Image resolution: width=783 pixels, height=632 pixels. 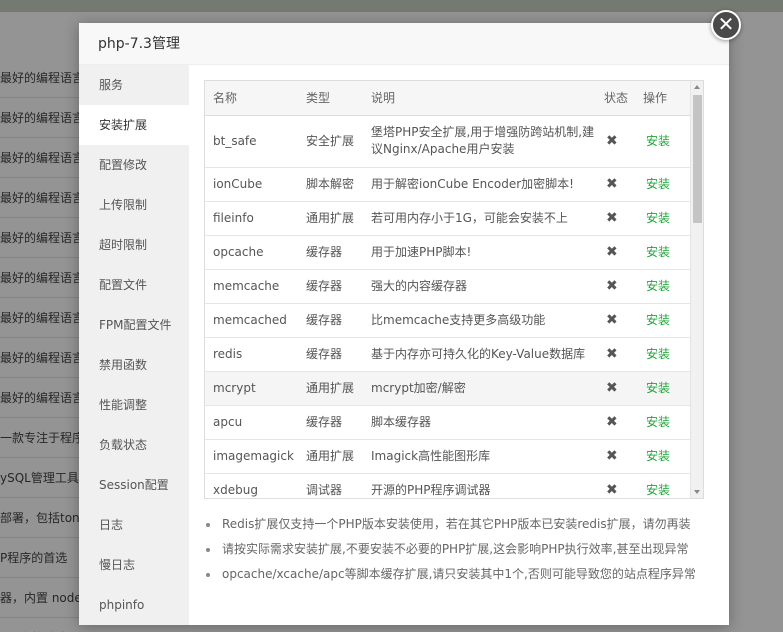 I want to click on cell-description: 堡塔PHP安全扩展,用于增强防跨站机制,建议Nginx/Apache用户安装, so click(x=479, y=141).